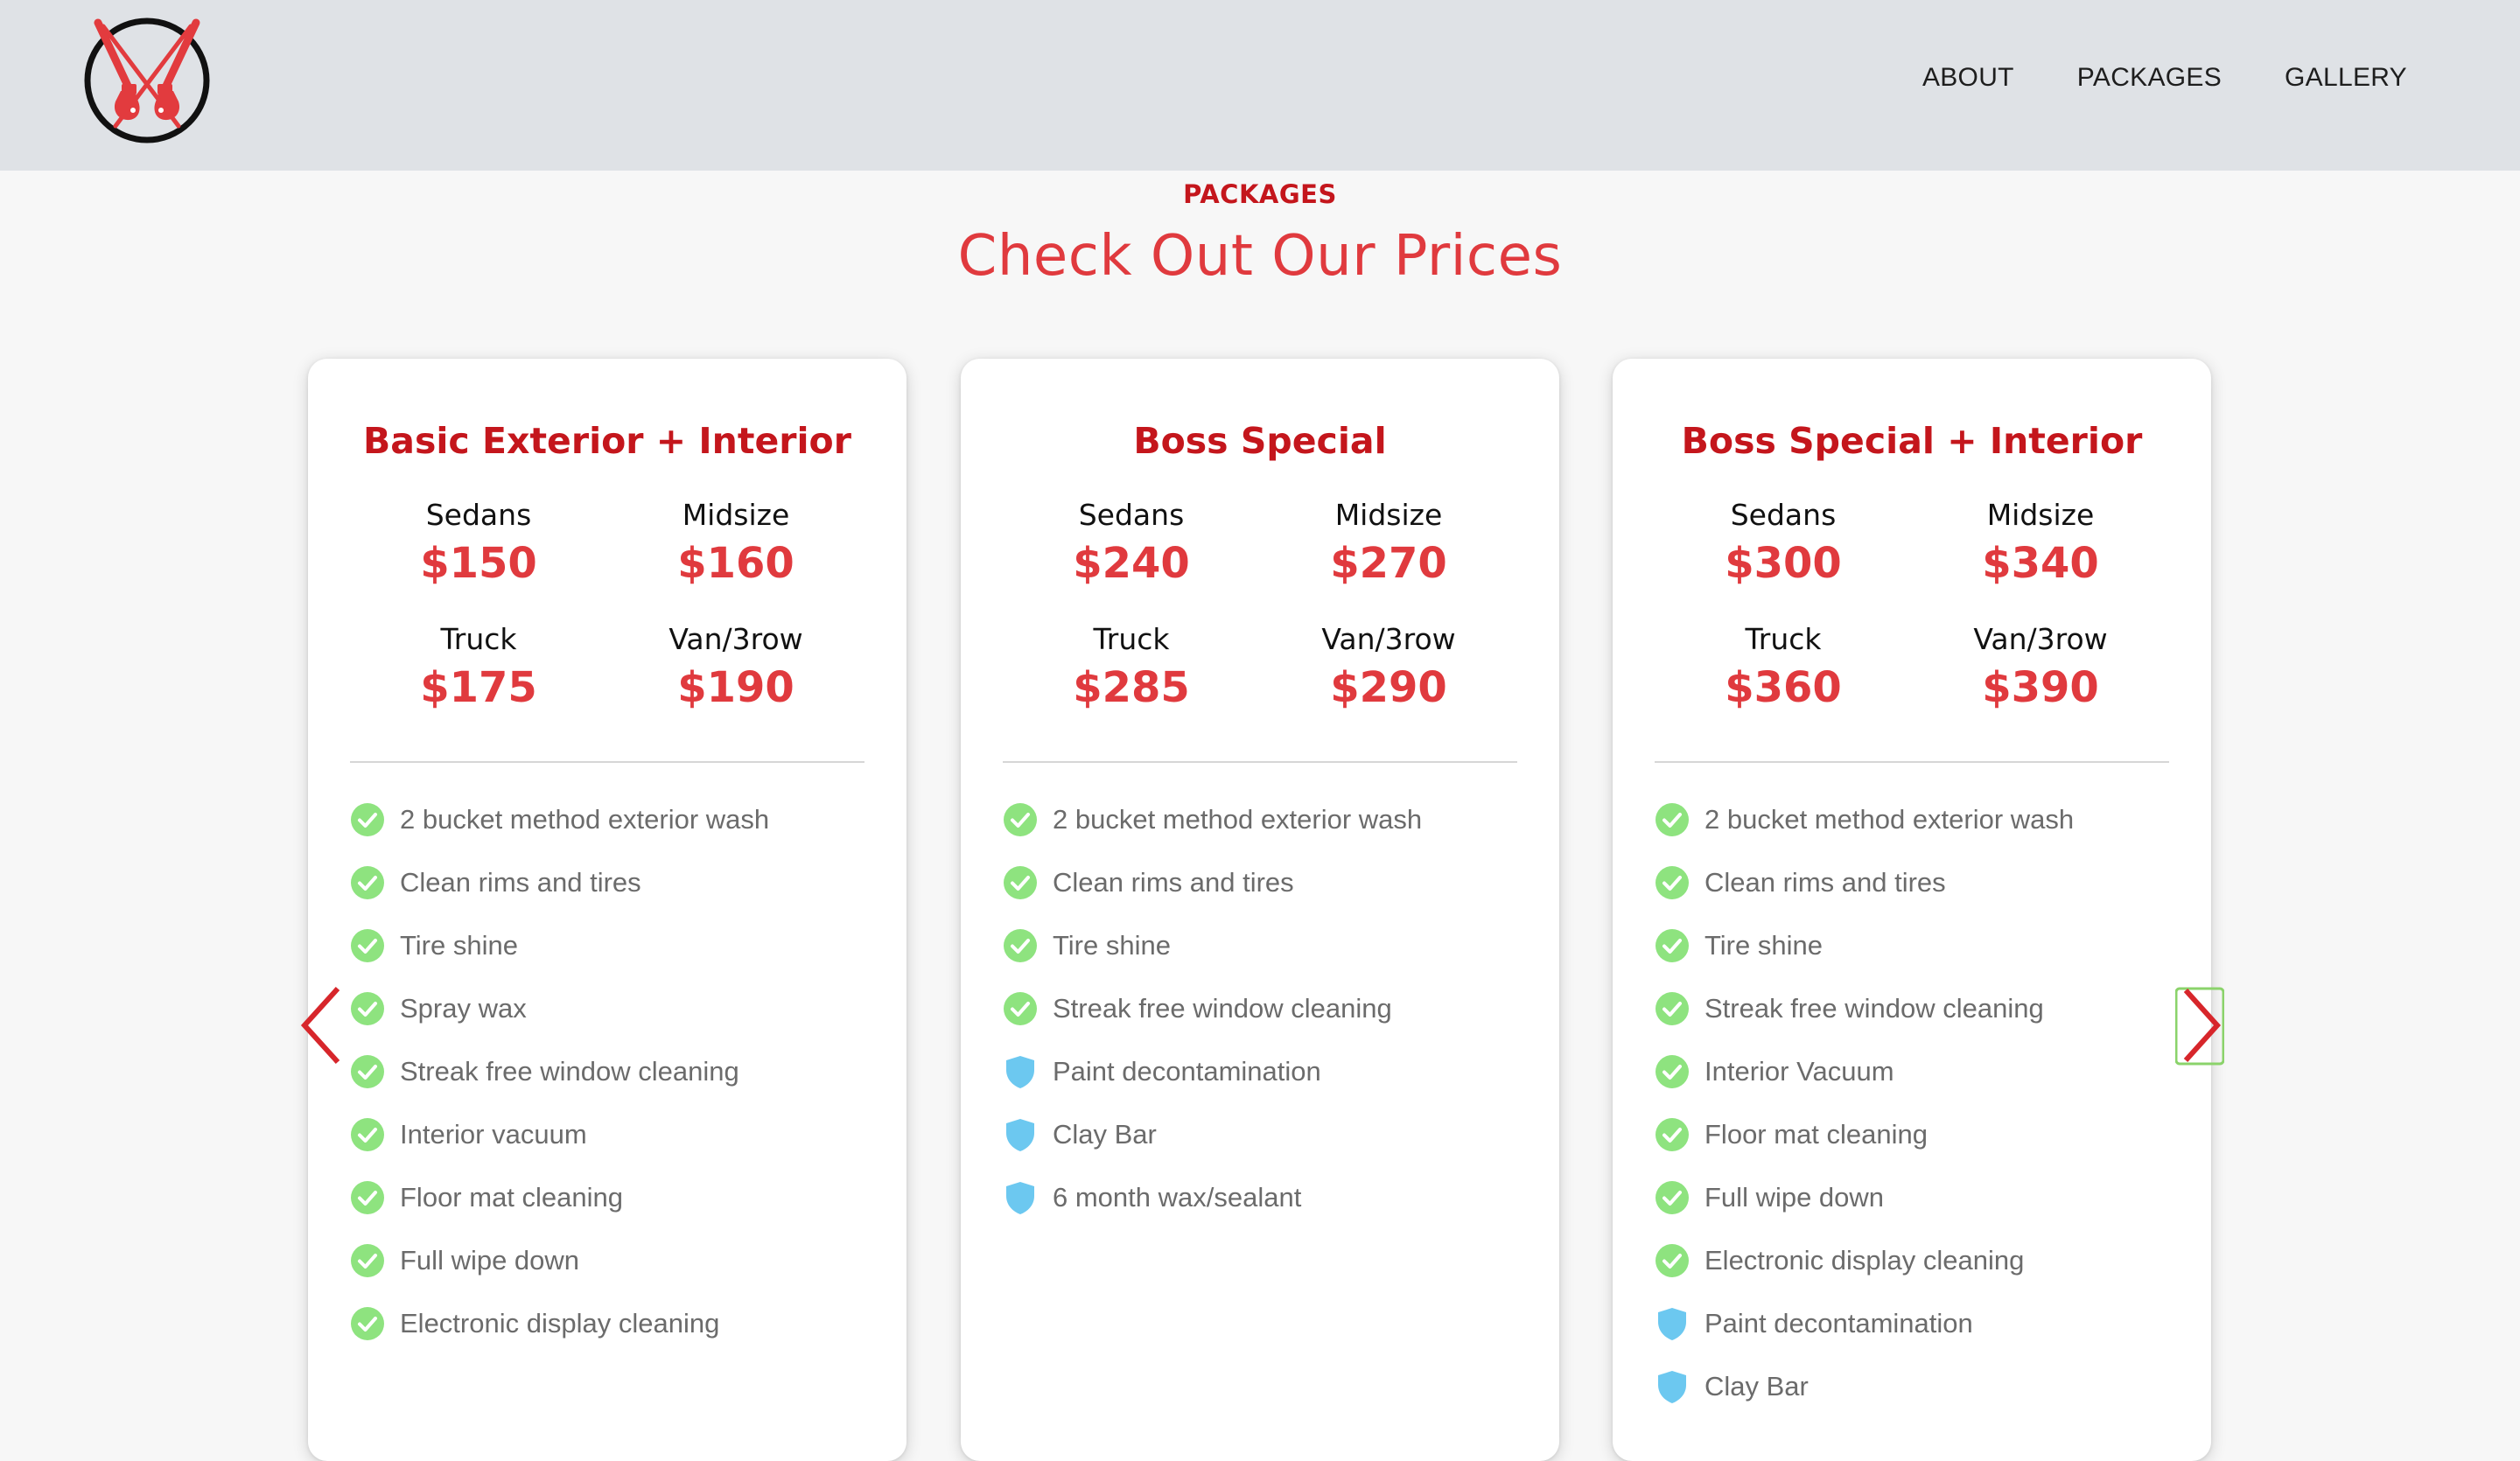 The height and width of the screenshot is (1461, 2520). I want to click on price-value: $285, so click(1131, 687).